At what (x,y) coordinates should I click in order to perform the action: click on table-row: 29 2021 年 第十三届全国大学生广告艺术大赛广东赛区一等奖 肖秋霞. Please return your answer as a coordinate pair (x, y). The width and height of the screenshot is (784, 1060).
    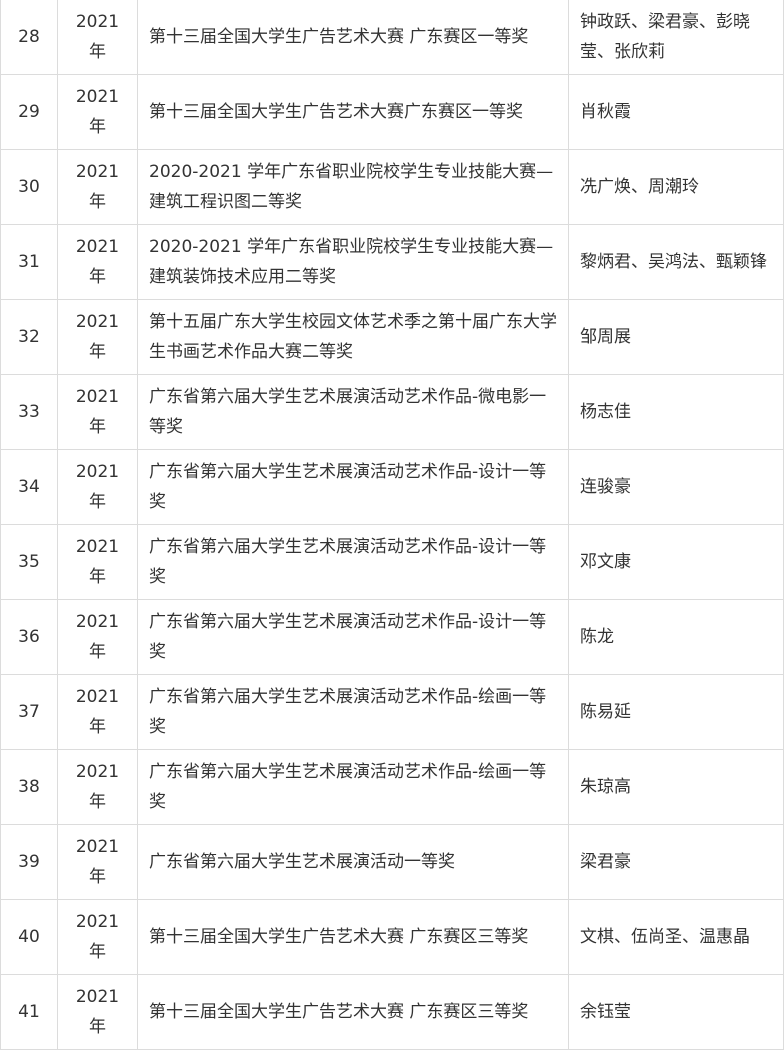
    Looking at the image, I should click on (392, 112).